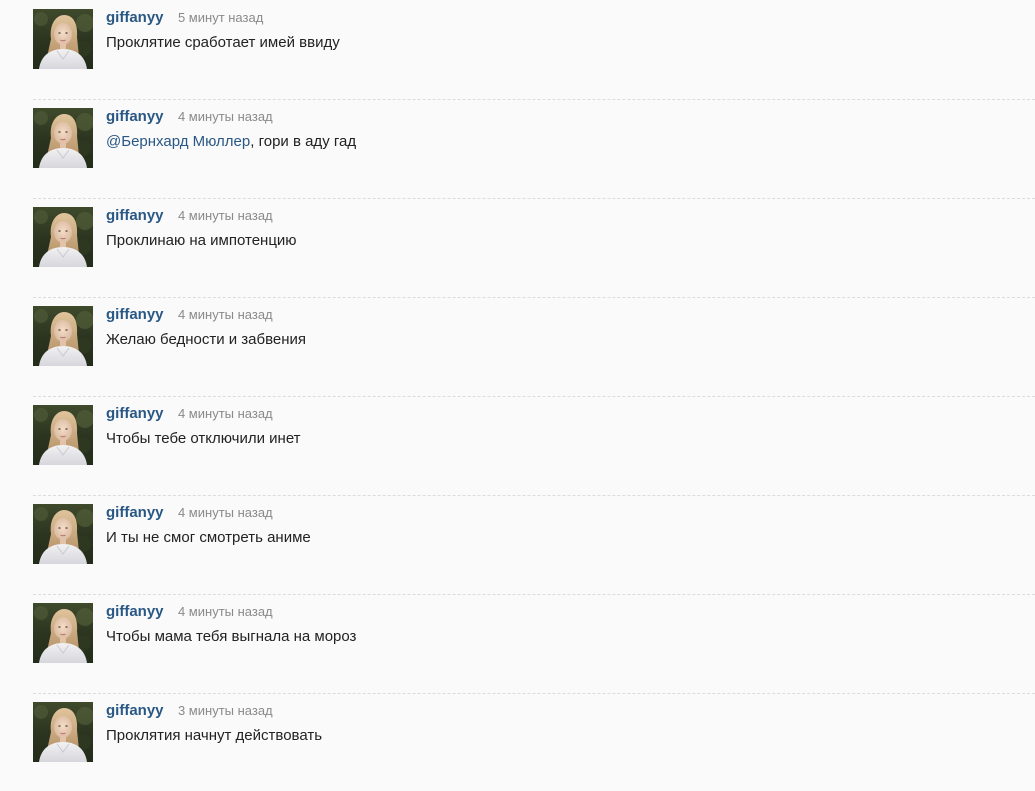  I want to click on comment-body: Проклинаю на импотенцию, so click(201, 240).